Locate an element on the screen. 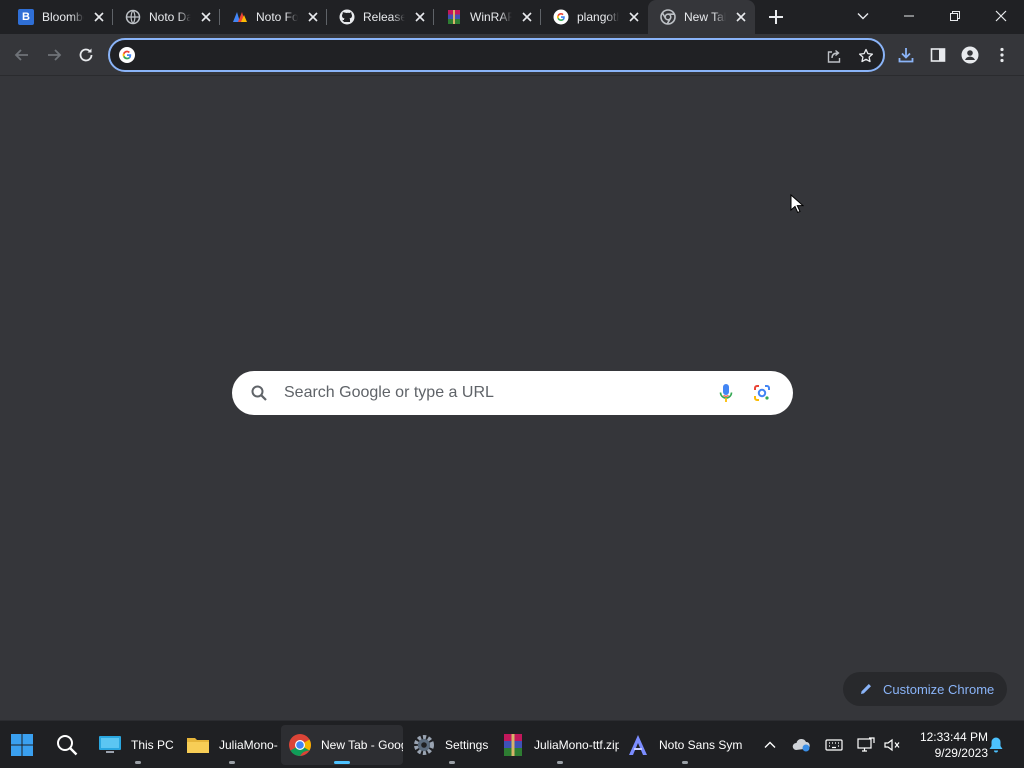 The image size is (1024, 768). profile-button is located at coordinates (970, 55).